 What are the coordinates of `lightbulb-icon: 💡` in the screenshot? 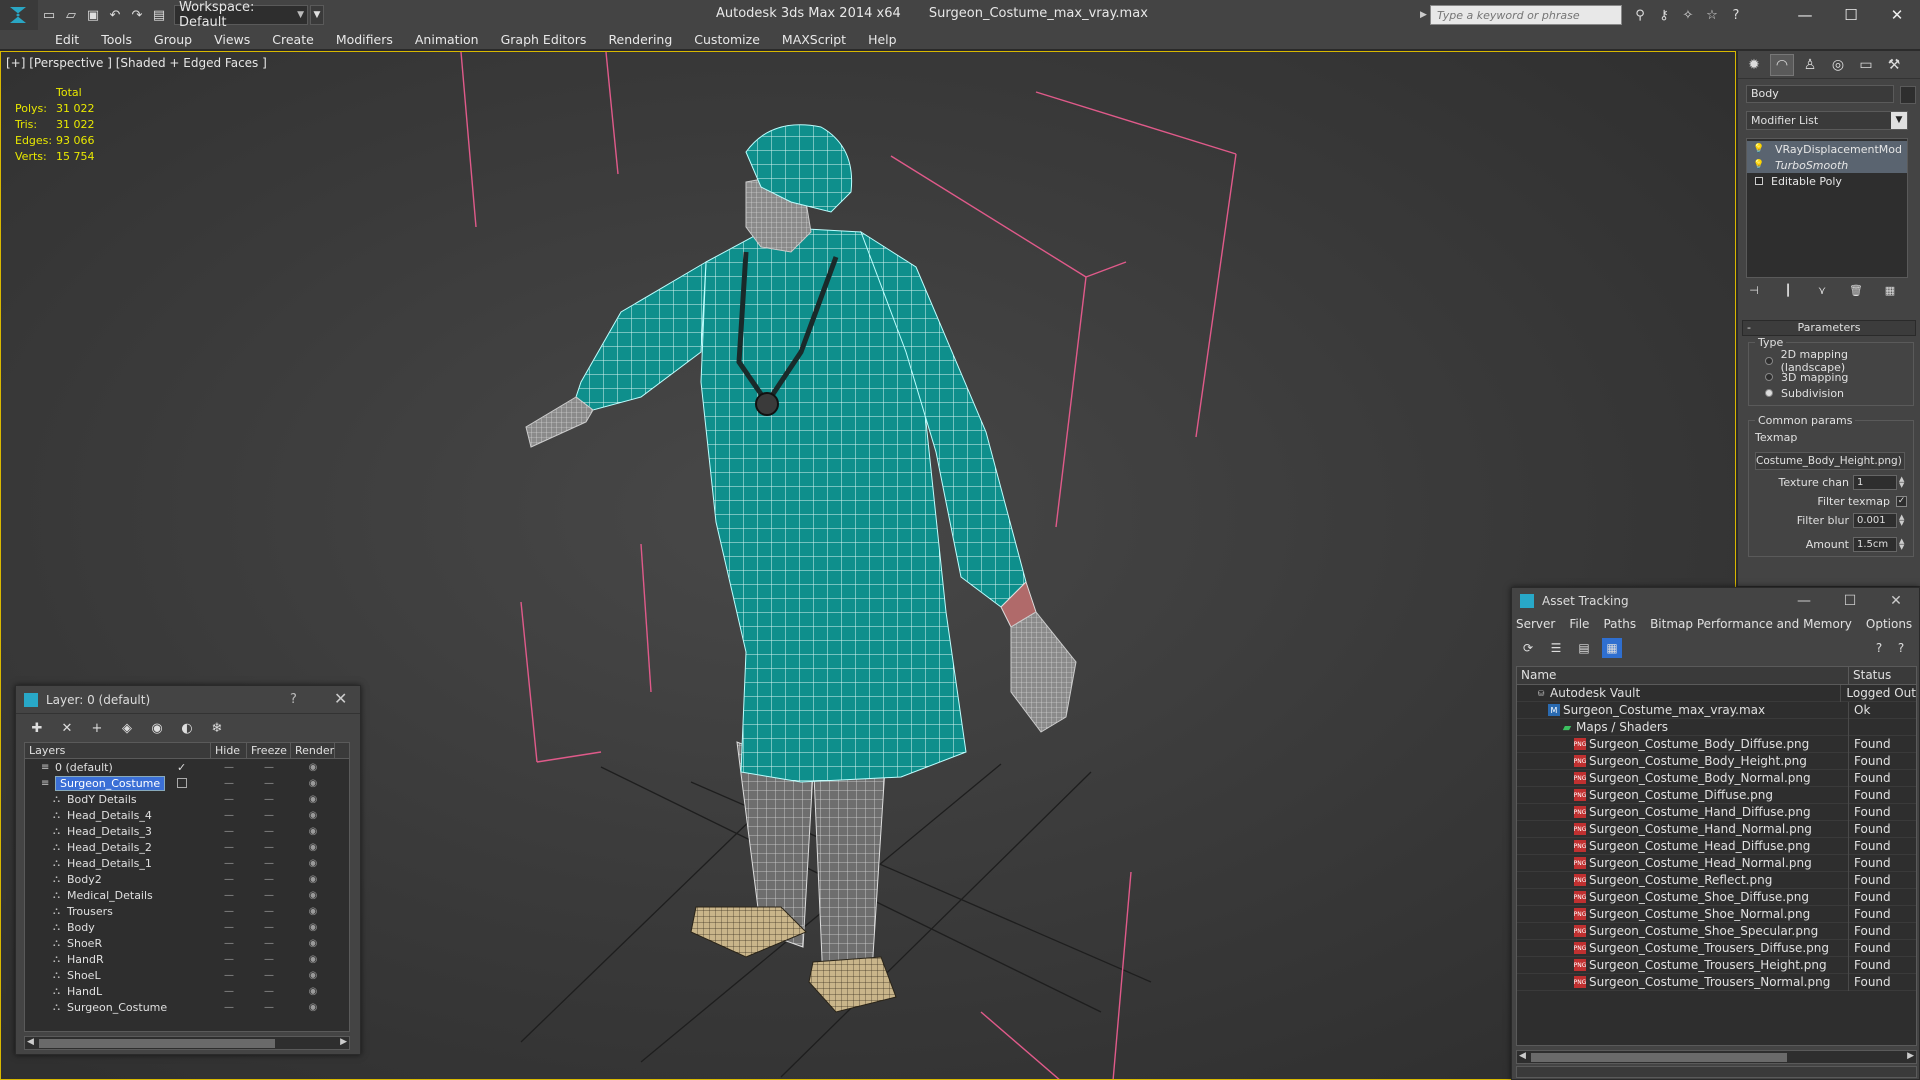 It's located at (1759, 165).